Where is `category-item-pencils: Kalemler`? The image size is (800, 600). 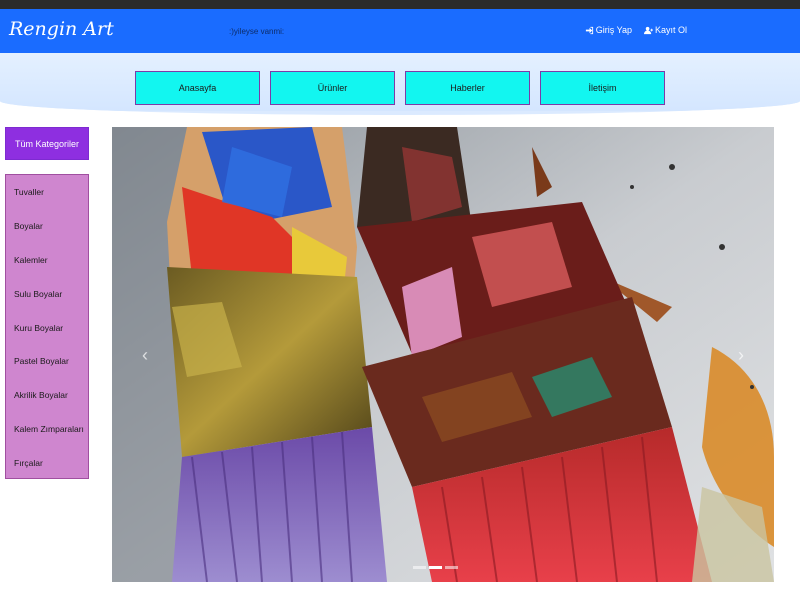
category-item-pencils: Kalemler is located at coordinates (31, 260).